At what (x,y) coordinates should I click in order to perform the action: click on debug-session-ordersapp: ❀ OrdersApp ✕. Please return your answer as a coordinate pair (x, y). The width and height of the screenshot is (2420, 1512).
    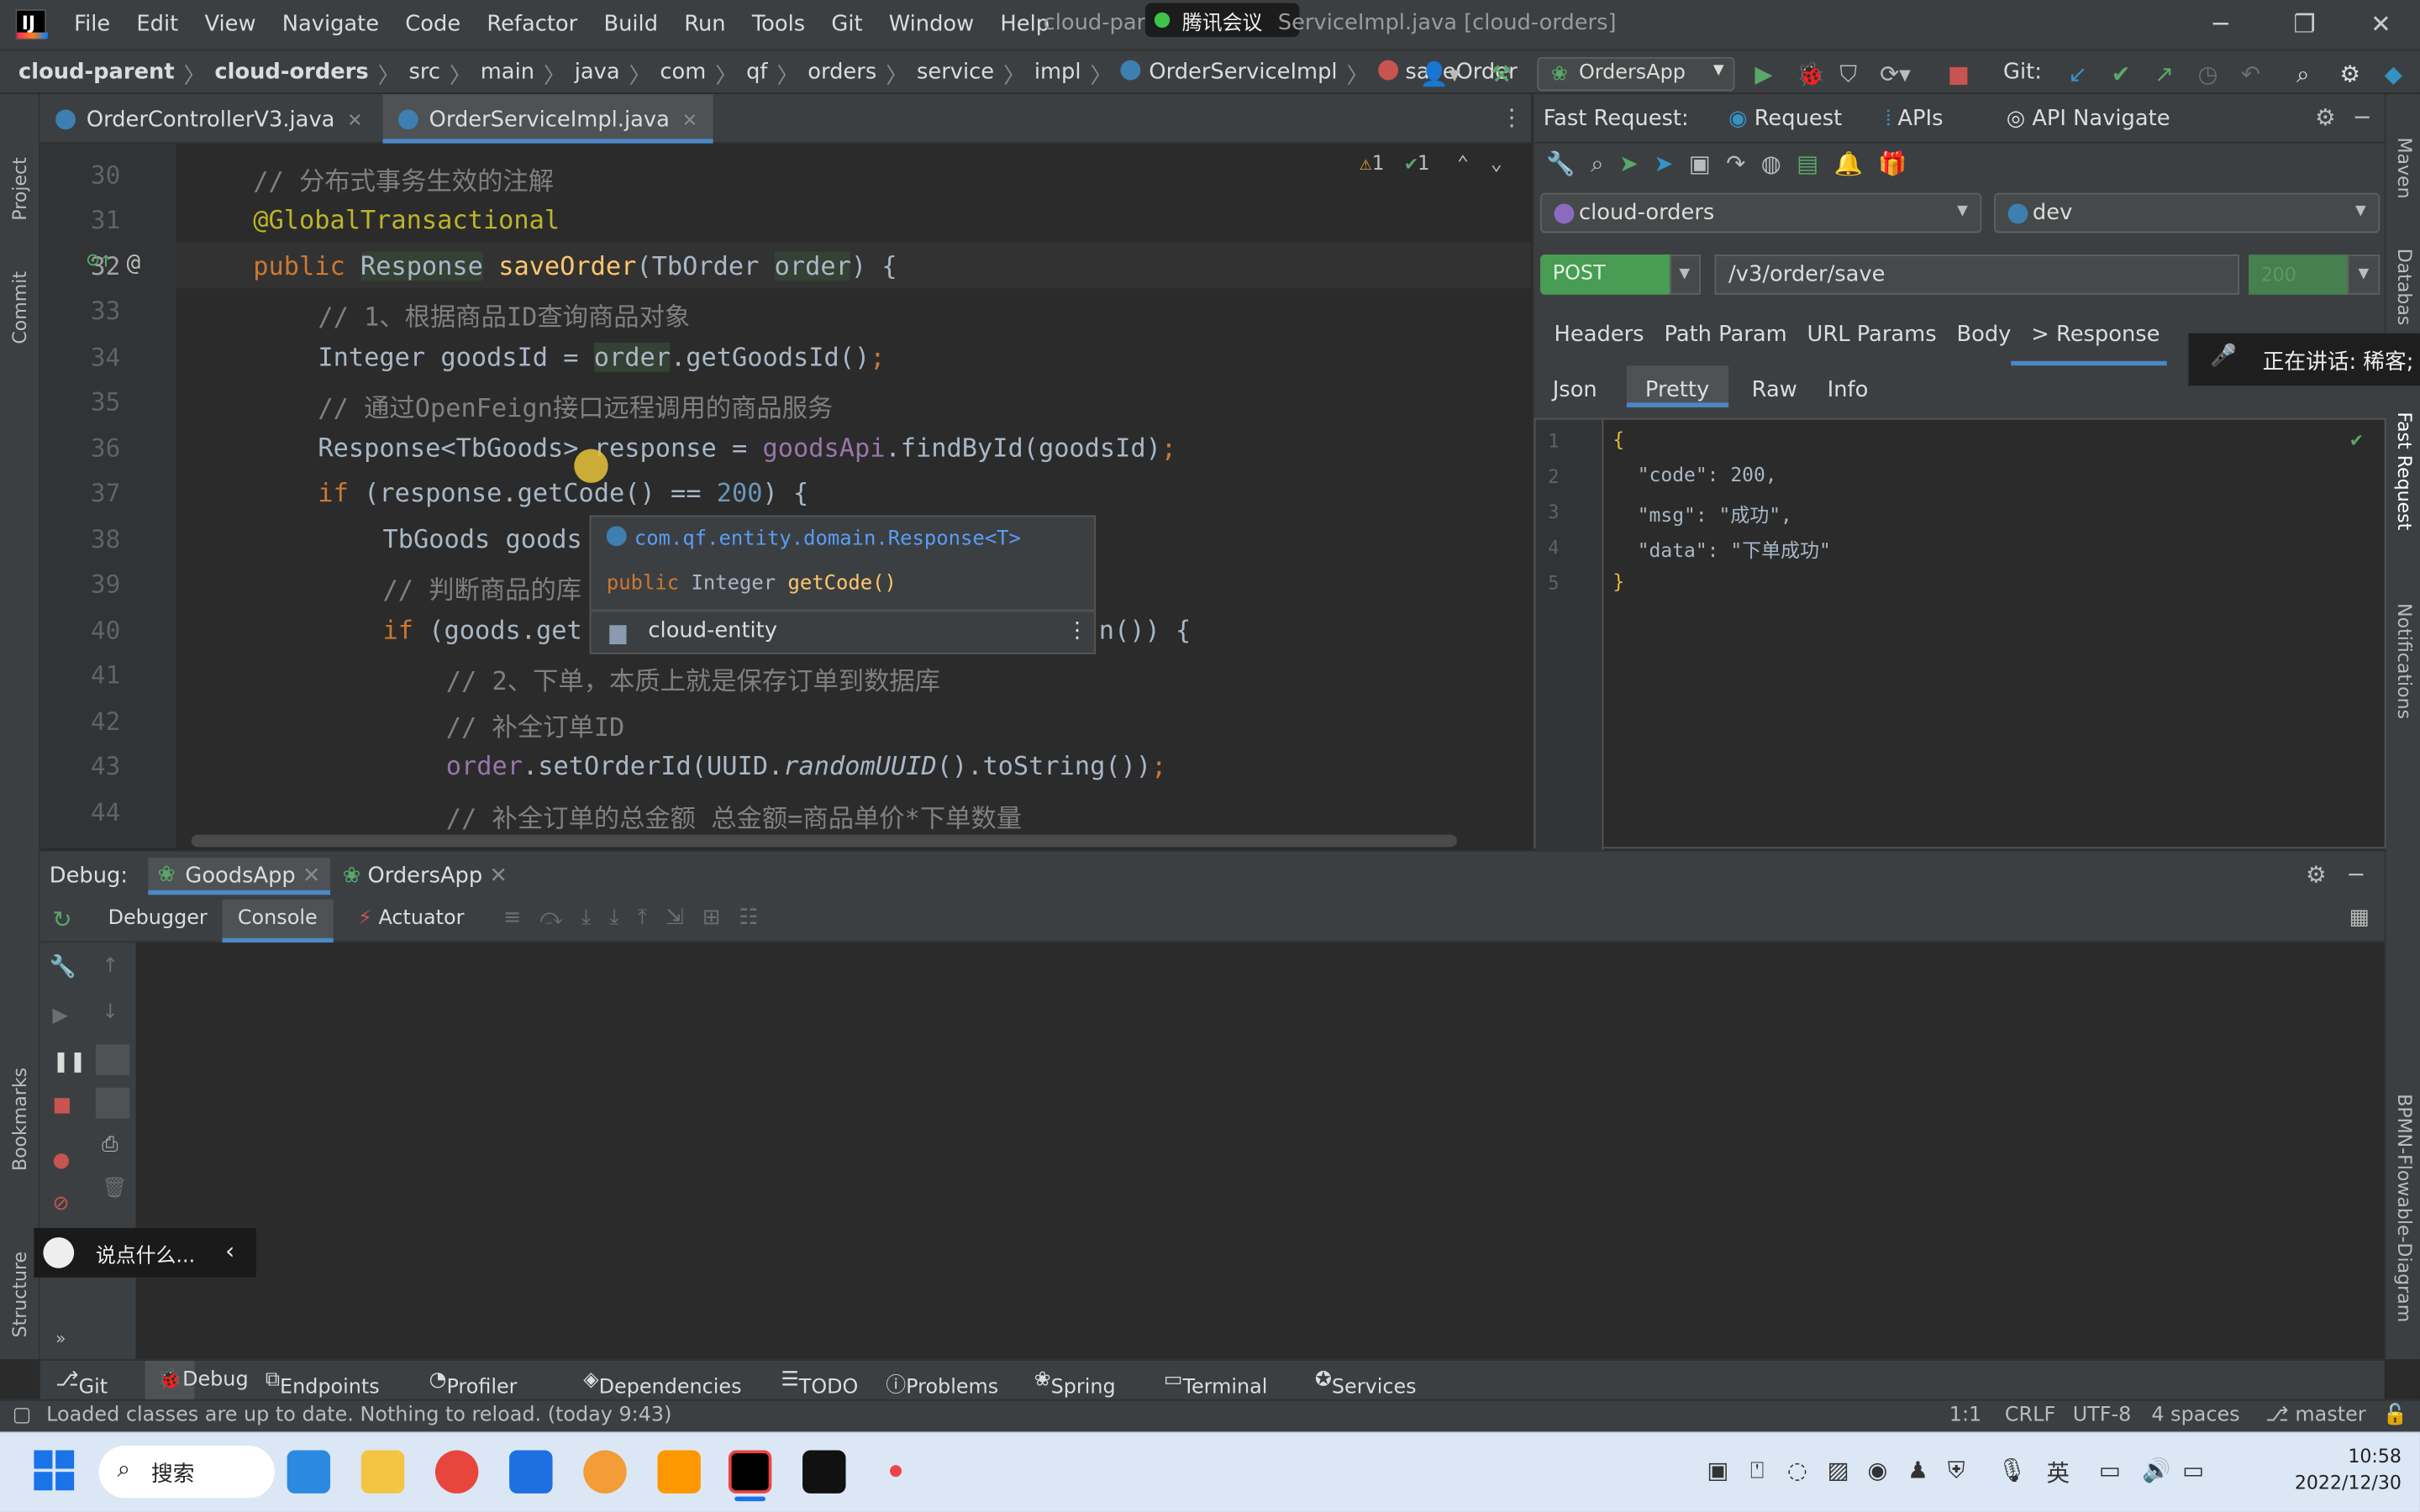
    Looking at the image, I should click on (426, 876).